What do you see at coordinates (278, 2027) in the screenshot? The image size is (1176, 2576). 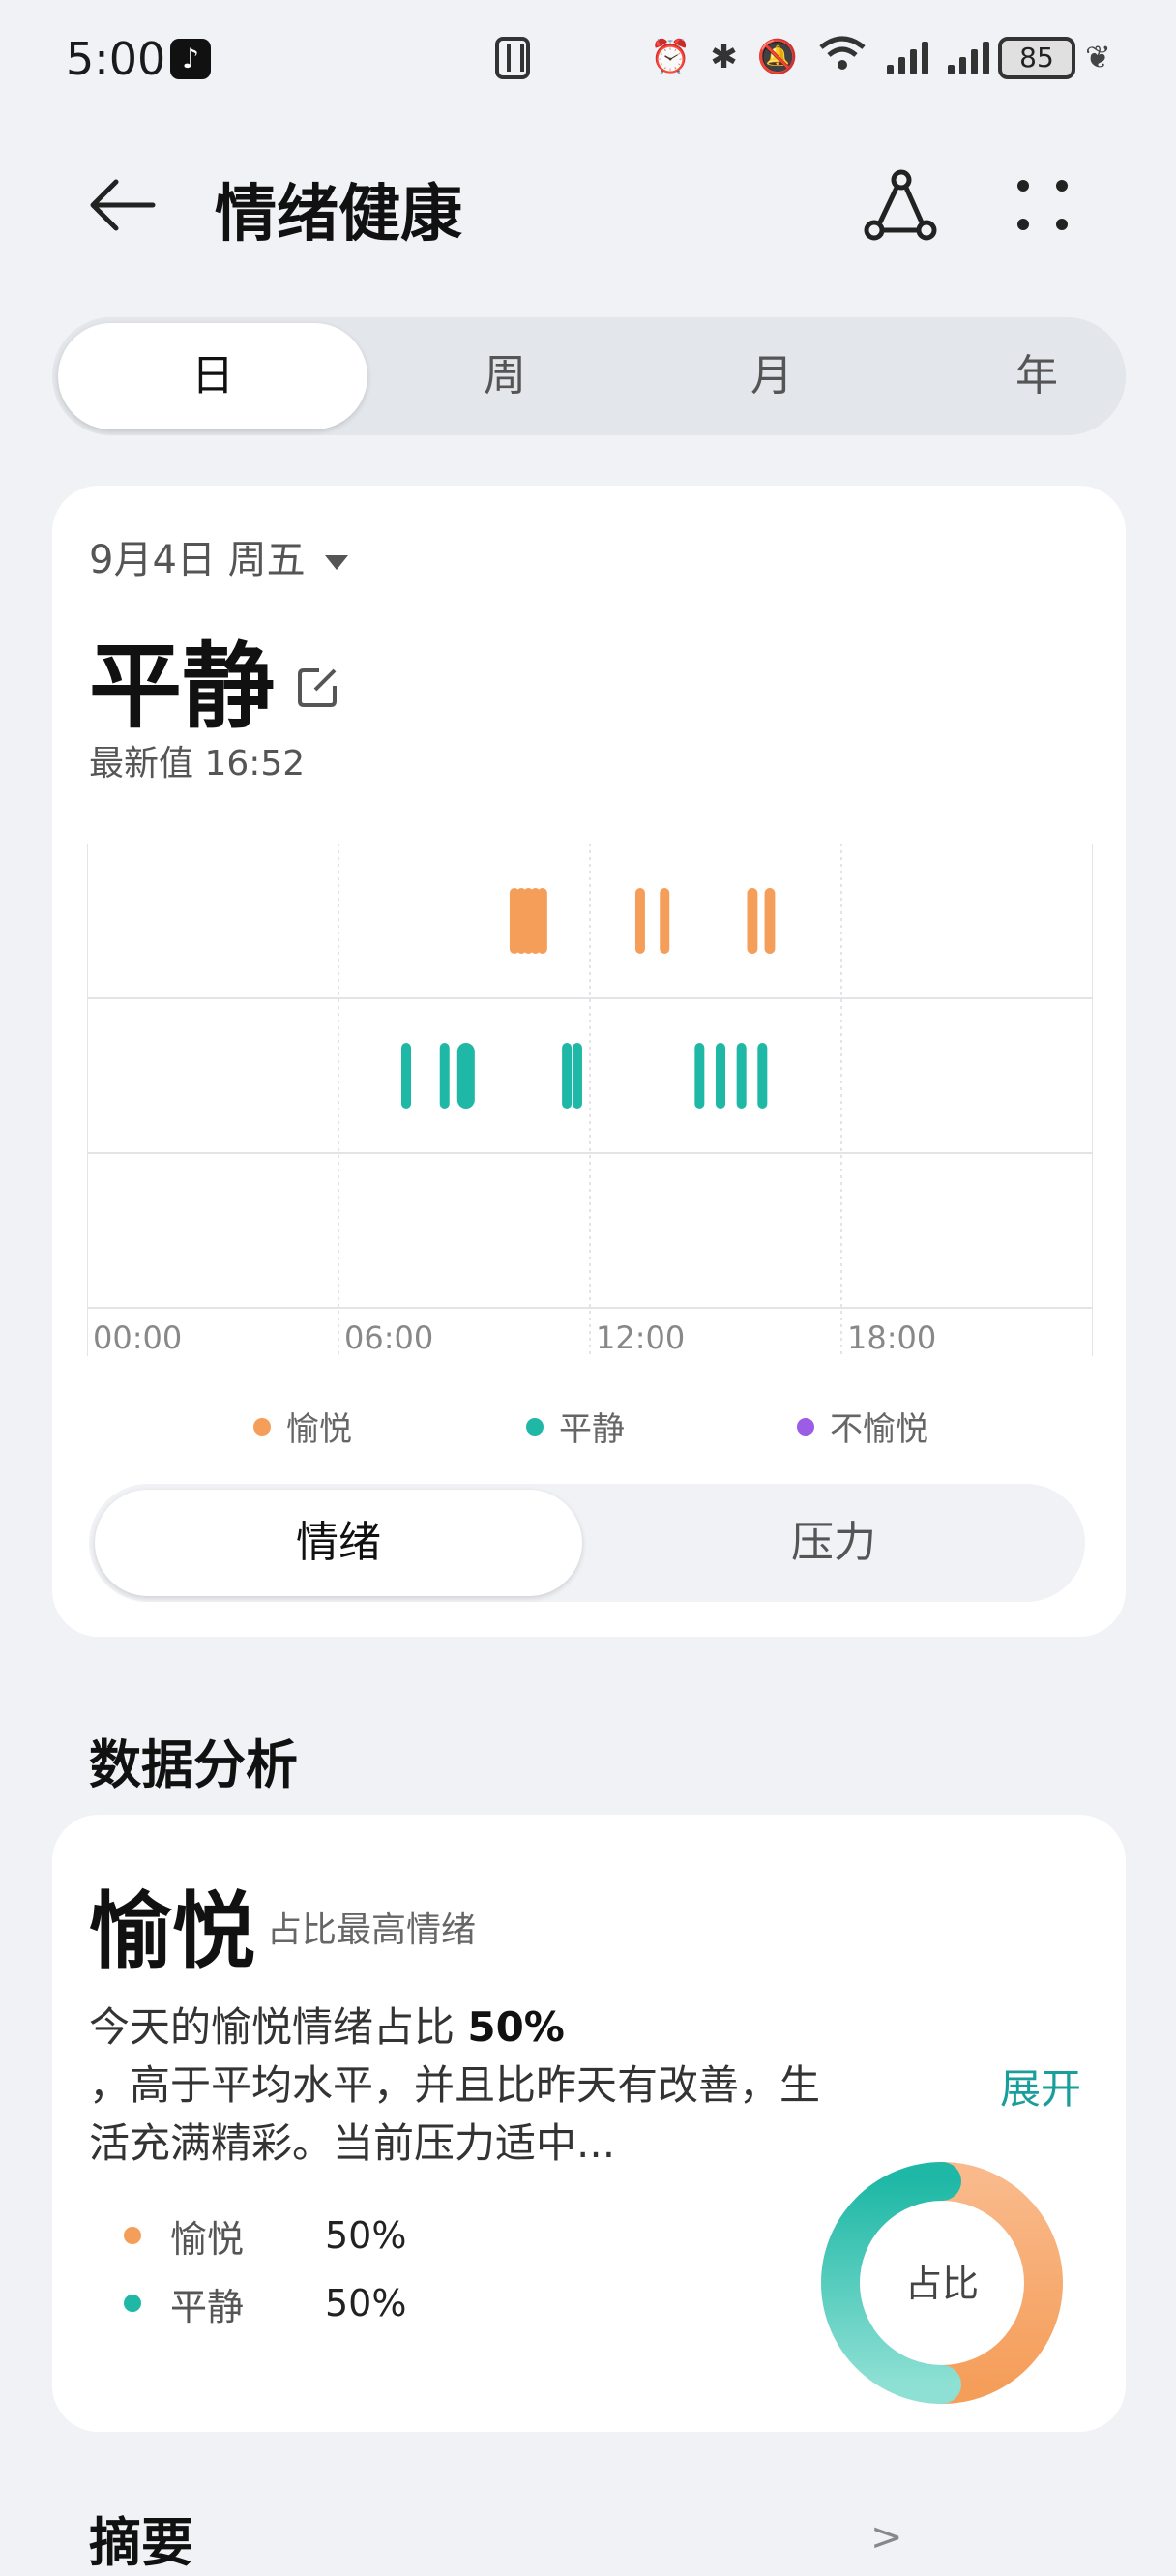 I see `analysis-text-pre: 今天的愉悦情绪占比` at bounding box center [278, 2027].